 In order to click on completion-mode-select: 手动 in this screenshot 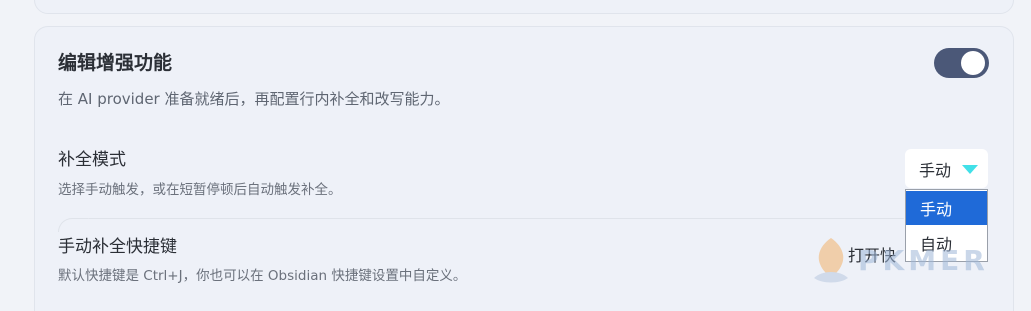, I will do `click(946, 168)`.